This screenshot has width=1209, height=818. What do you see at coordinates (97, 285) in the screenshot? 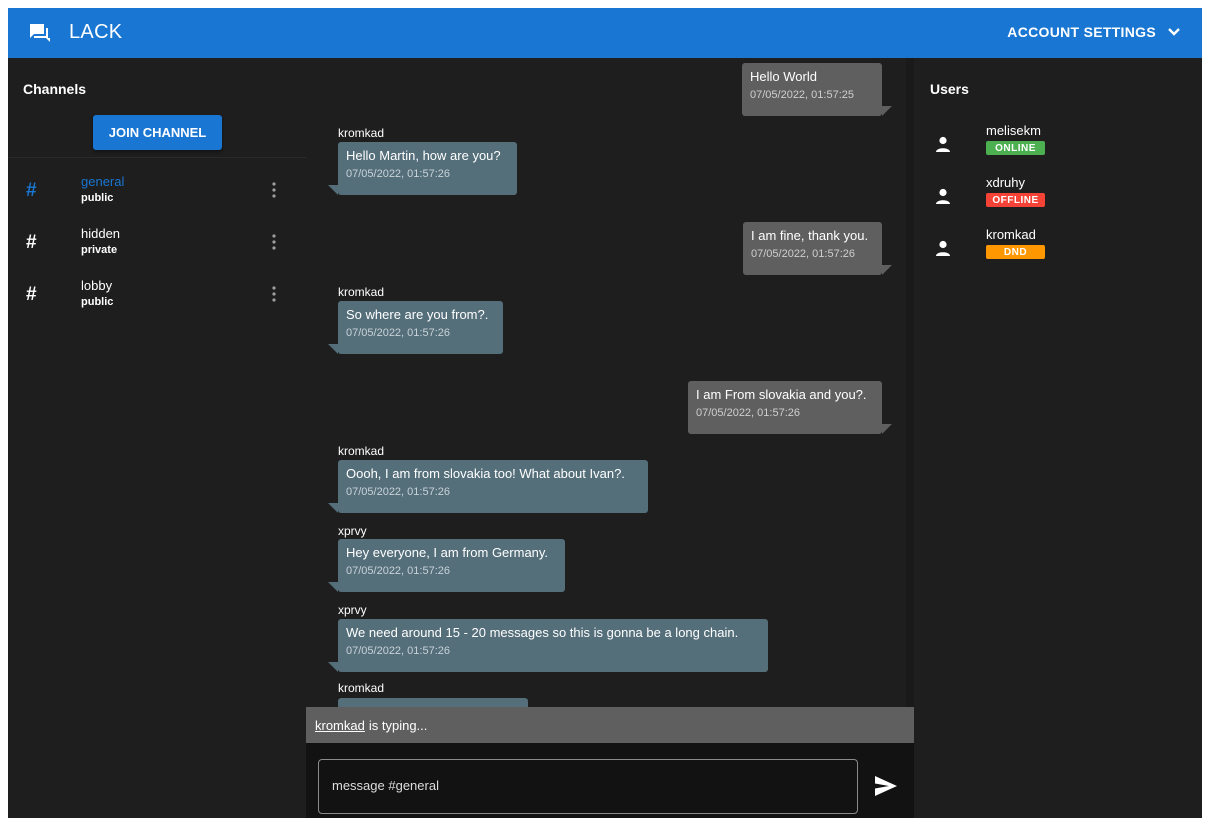
I see `channel-name: lobby` at bounding box center [97, 285].